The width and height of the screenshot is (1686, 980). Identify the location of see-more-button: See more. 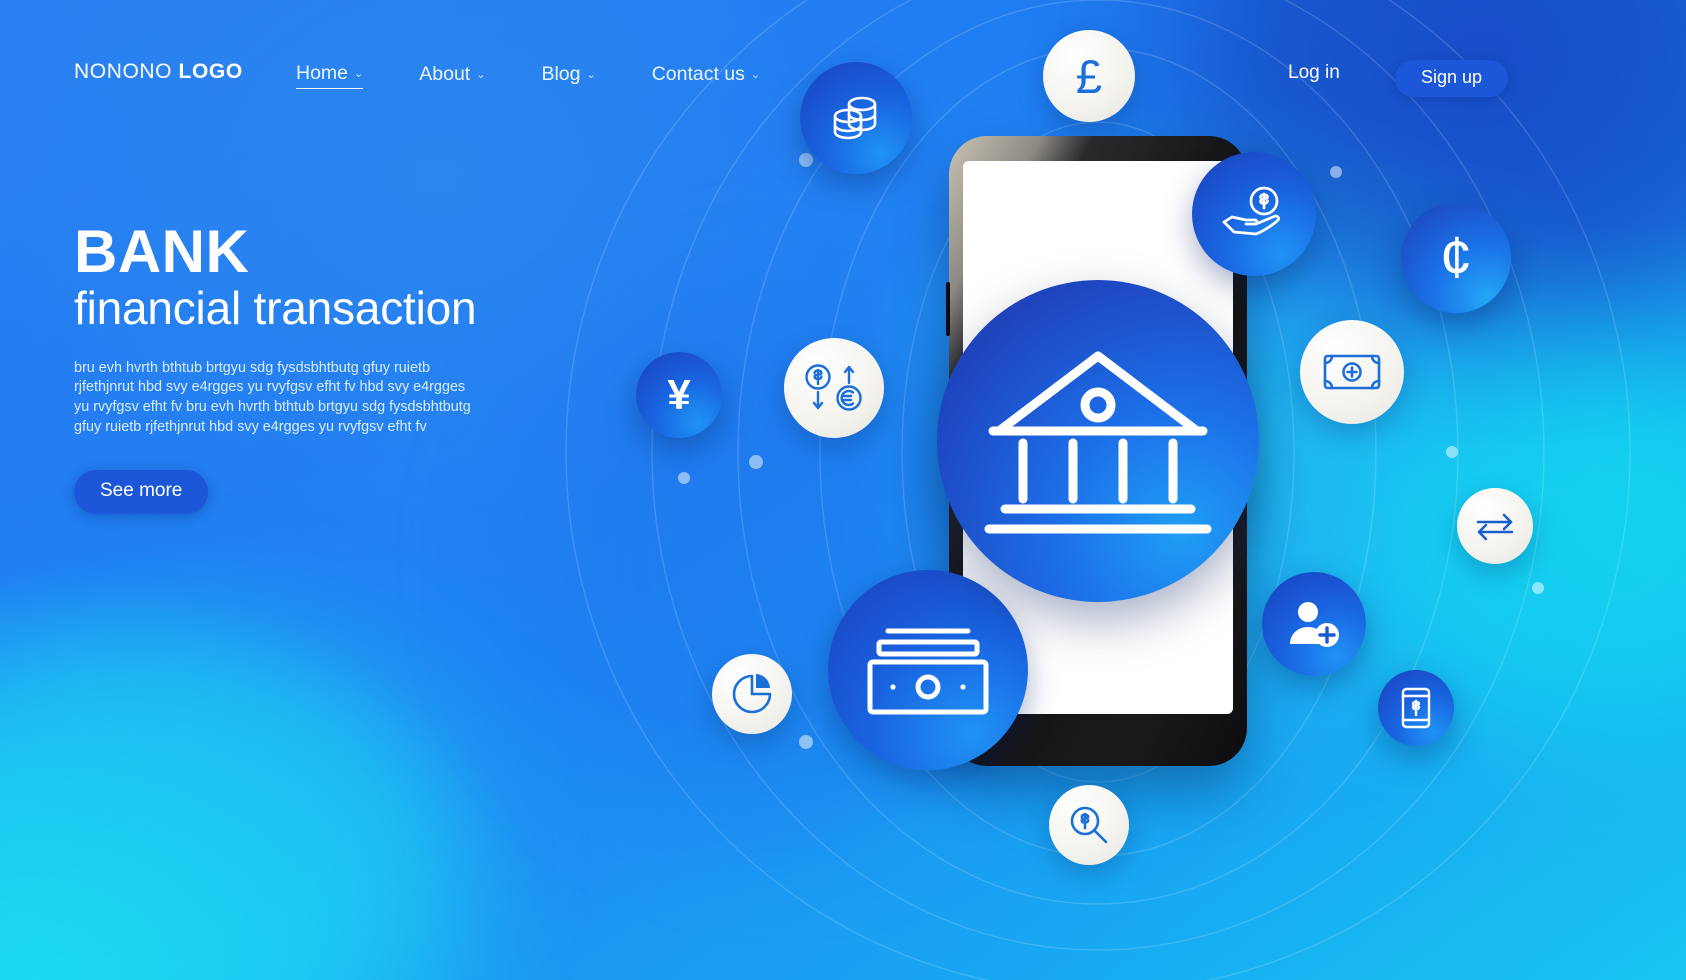
(141, 491).